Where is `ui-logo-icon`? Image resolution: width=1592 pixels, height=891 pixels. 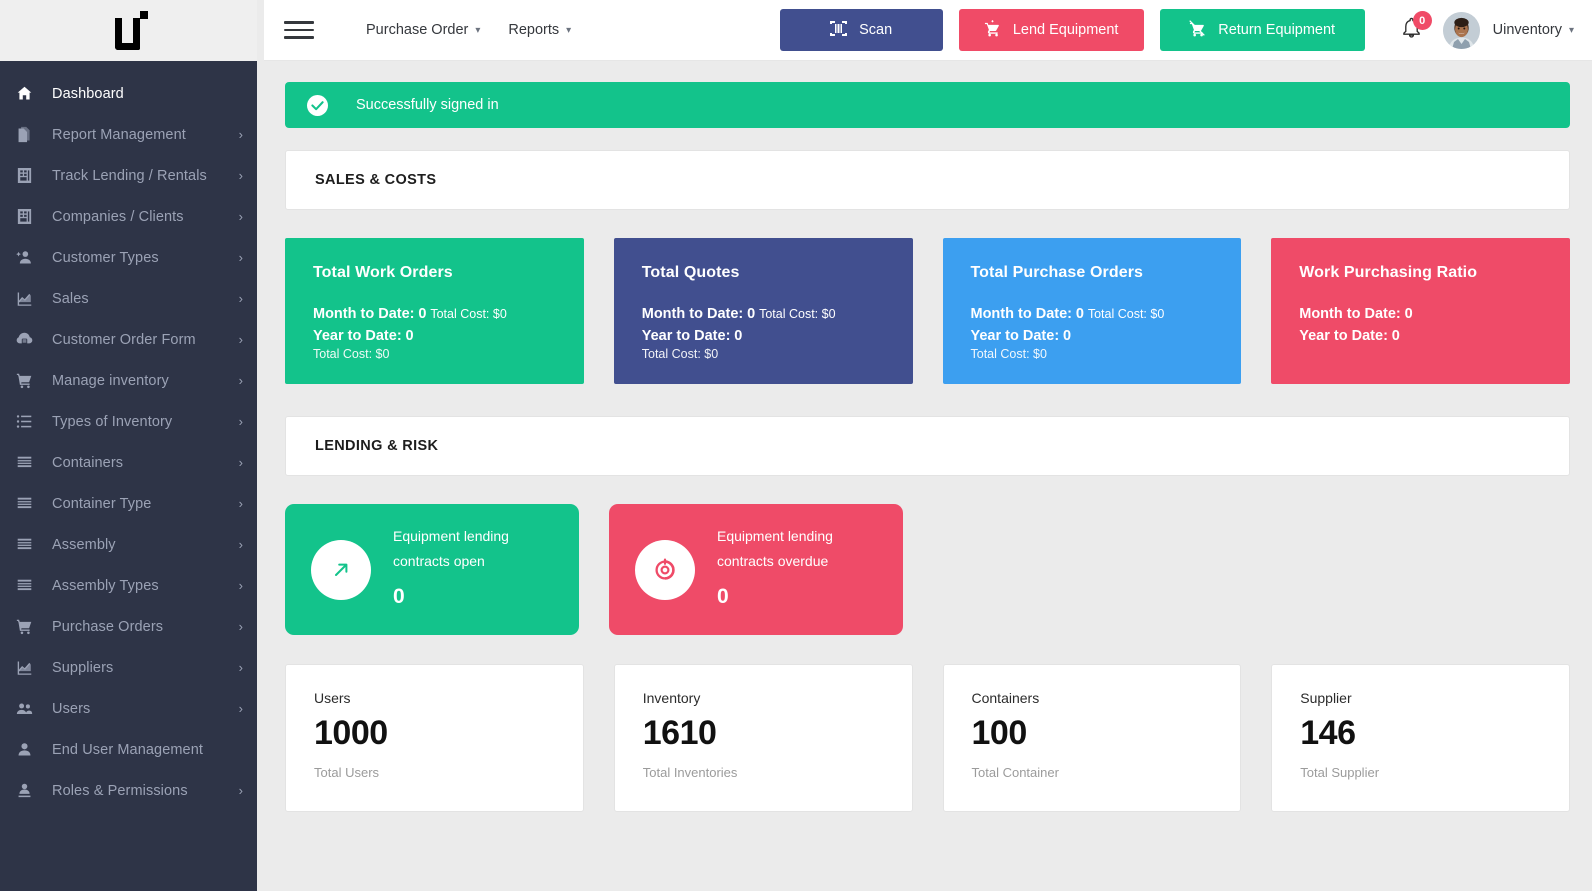
ui-logo-icon is located at coordinates (129, 30).